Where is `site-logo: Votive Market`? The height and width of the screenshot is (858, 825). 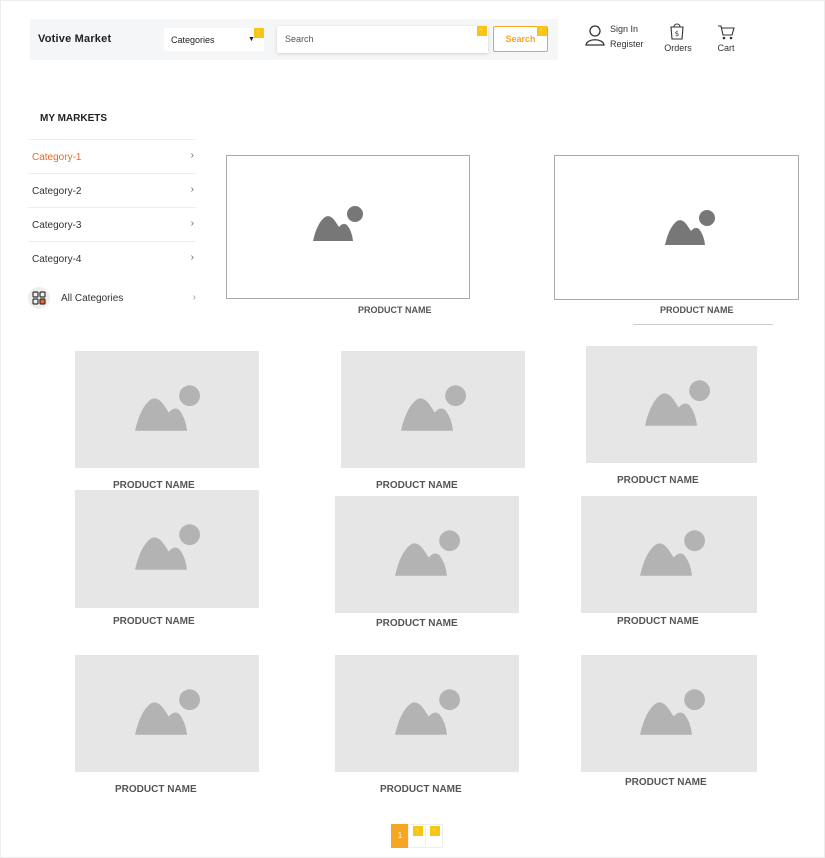
site-logo: Votive Market is located at coordinates (74, 39).